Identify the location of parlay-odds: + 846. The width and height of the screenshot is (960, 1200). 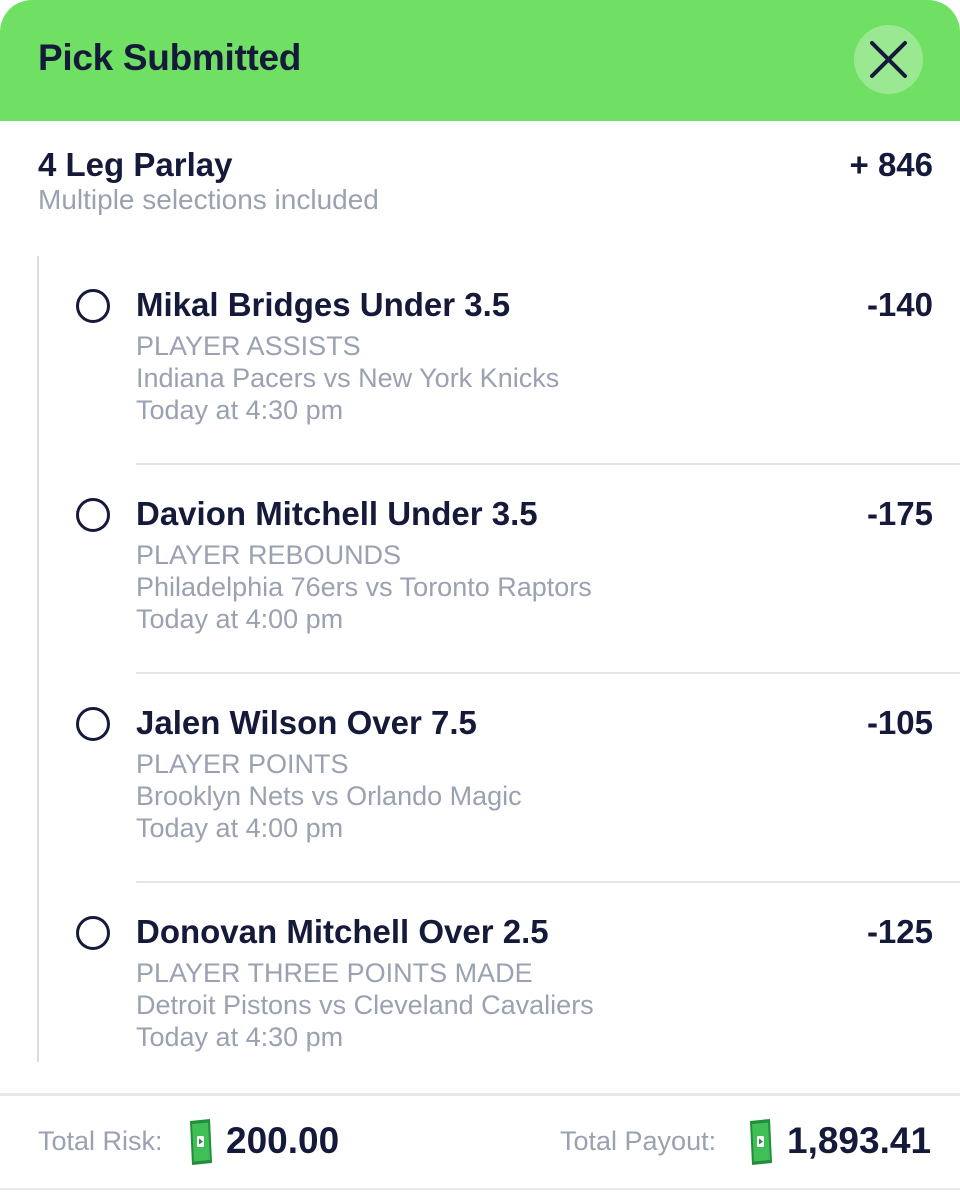
(891, 164).